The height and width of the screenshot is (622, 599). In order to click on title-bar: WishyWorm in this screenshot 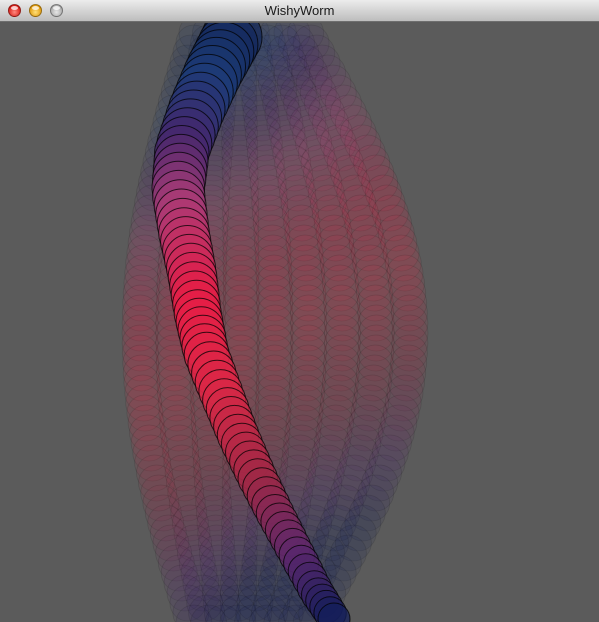, I will do `click(299, 11)`.